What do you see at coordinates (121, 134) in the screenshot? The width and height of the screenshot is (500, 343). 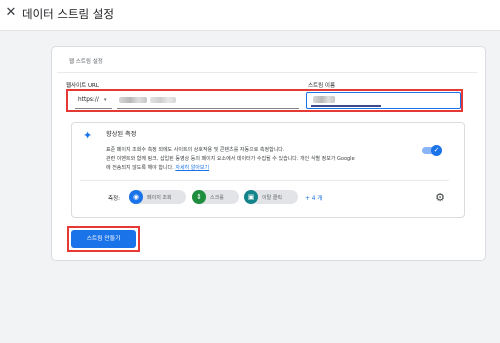 I see `enhanced-measurement-title: 향상된 측정` at bounding box center [121, 134].